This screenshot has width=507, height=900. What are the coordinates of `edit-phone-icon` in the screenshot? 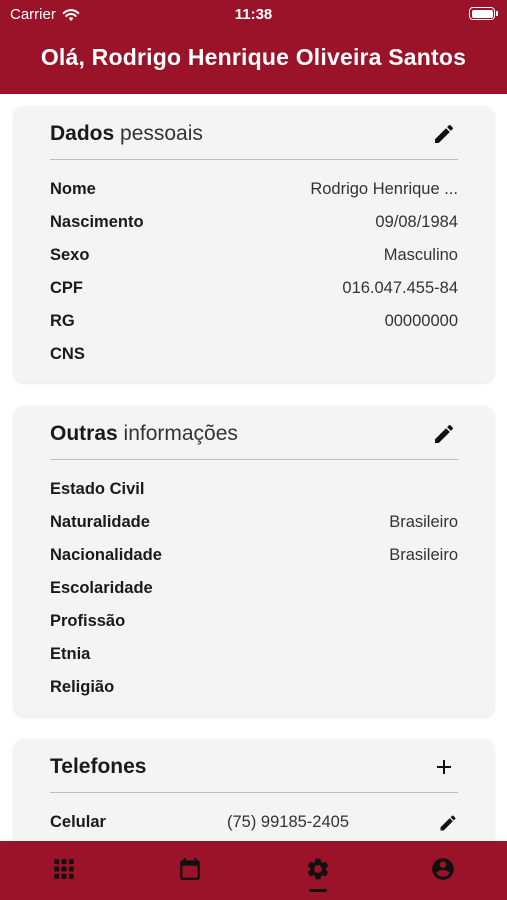 It's located at (448, 823).